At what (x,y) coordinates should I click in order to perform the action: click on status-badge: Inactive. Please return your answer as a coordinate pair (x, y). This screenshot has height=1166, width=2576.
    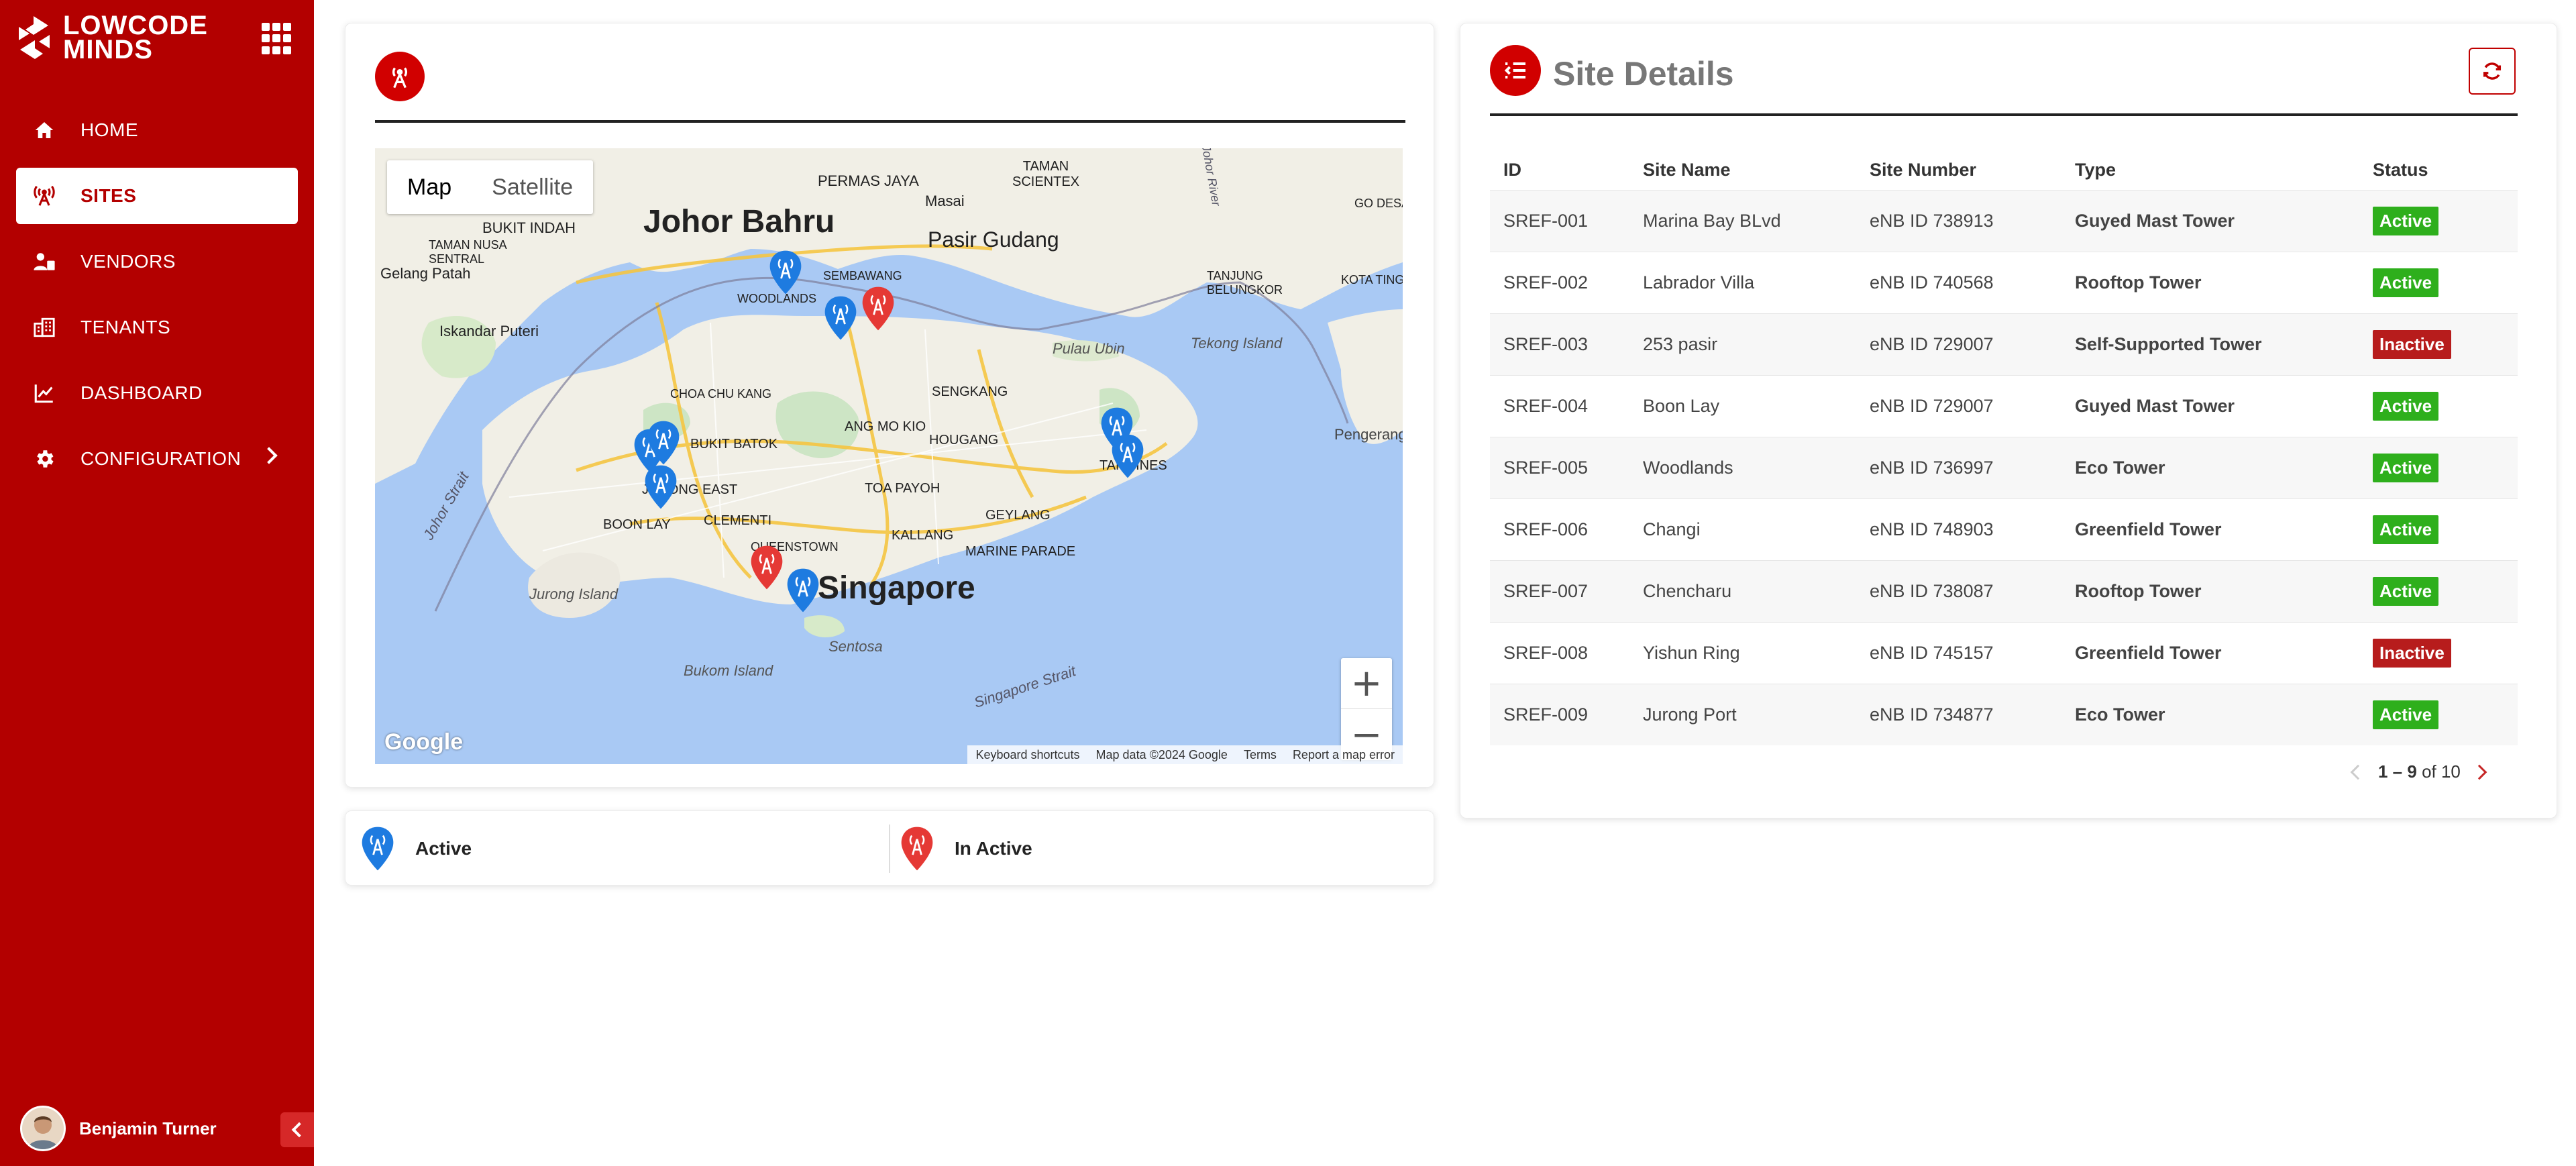
    Looking at the image, I should click on (2412, 344).